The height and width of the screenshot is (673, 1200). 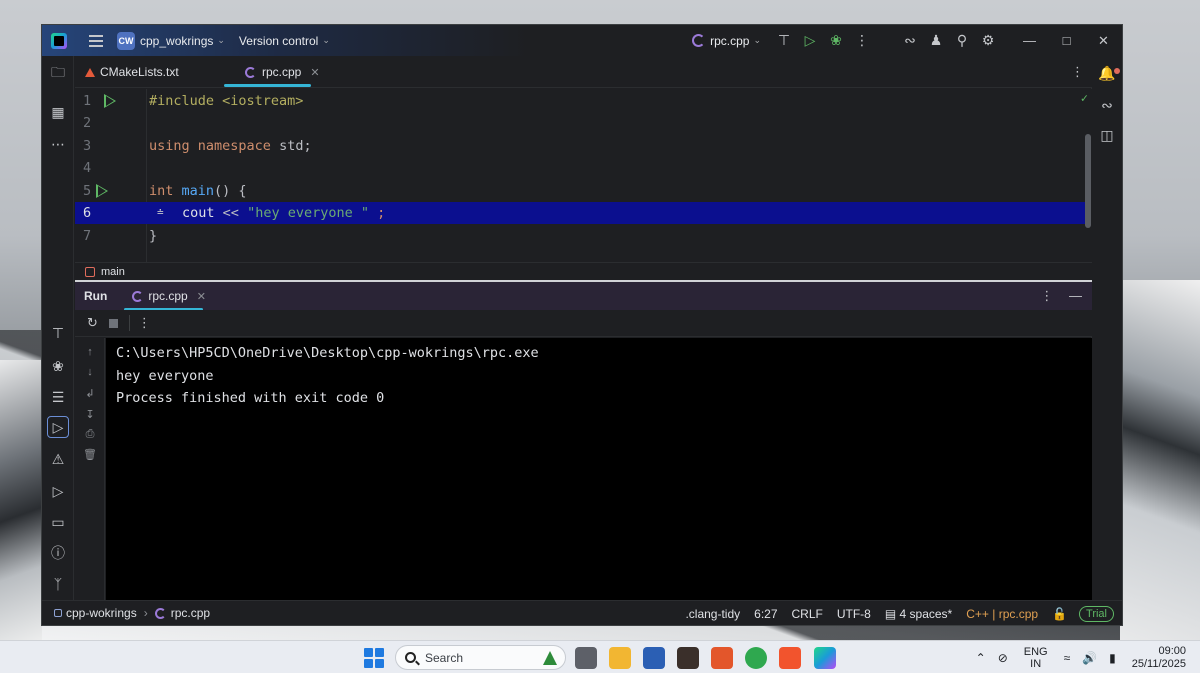 What do you see at coordinates (113, 272) in the screenshot?
I see `breadcrumb-function: main` at bounding box center [113, 272].